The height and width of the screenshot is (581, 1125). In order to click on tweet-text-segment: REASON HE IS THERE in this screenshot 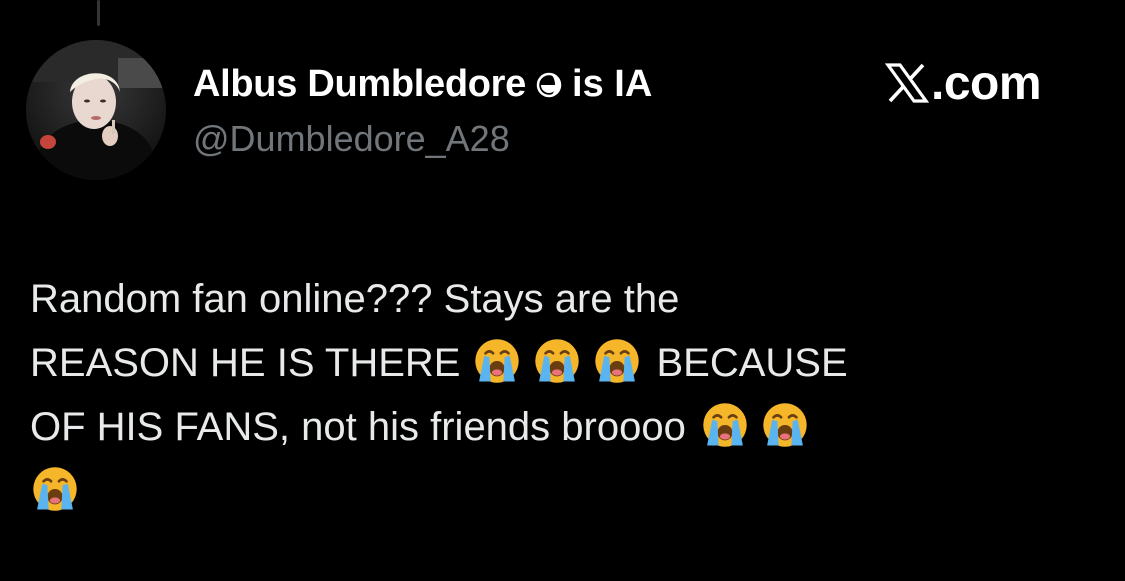, I will do `click(245, 363)`.